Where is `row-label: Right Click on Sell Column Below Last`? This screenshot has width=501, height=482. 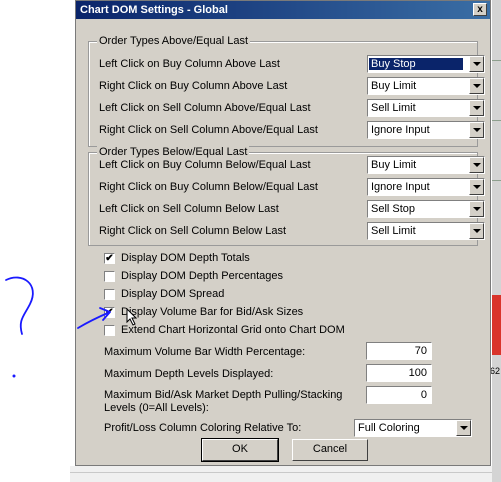 row-label: Right Click on Sell Column Below Last is located at coordinates (193, 231).